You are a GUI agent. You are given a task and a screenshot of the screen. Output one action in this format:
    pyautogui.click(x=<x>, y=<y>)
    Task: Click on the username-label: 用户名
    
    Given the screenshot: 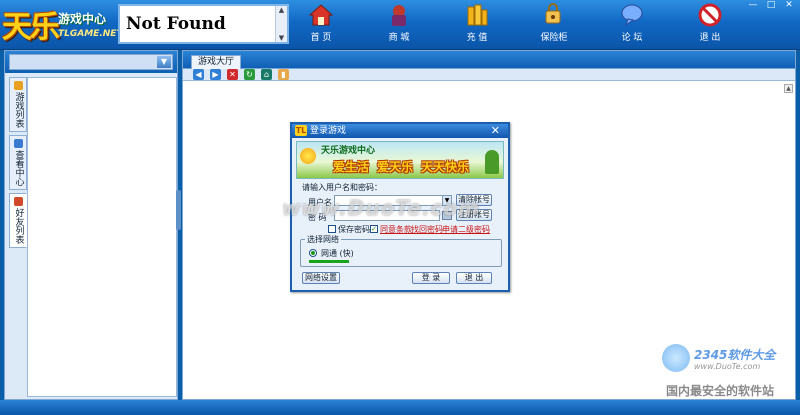 What is the action you would take?
    pyautogui.click(x=320, y=202)
    